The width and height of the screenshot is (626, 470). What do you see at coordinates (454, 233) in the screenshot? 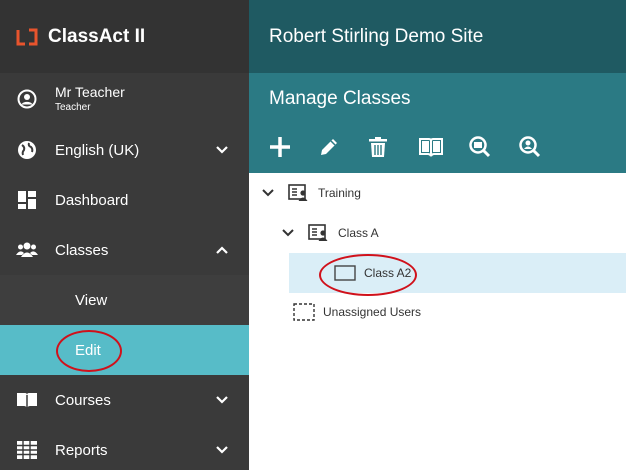
I see `tree-node-class-a: Class A` at bounding box center [454, 233].